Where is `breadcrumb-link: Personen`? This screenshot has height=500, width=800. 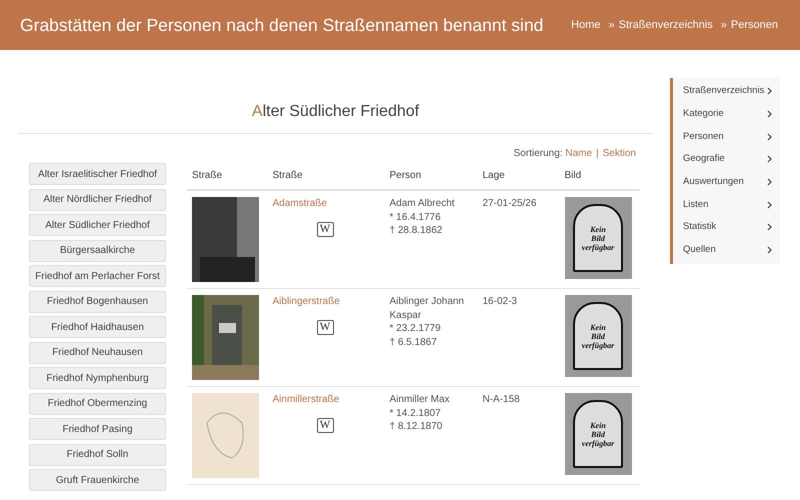
breadcrumb-link: Personen is located at coordinates (754, 25).